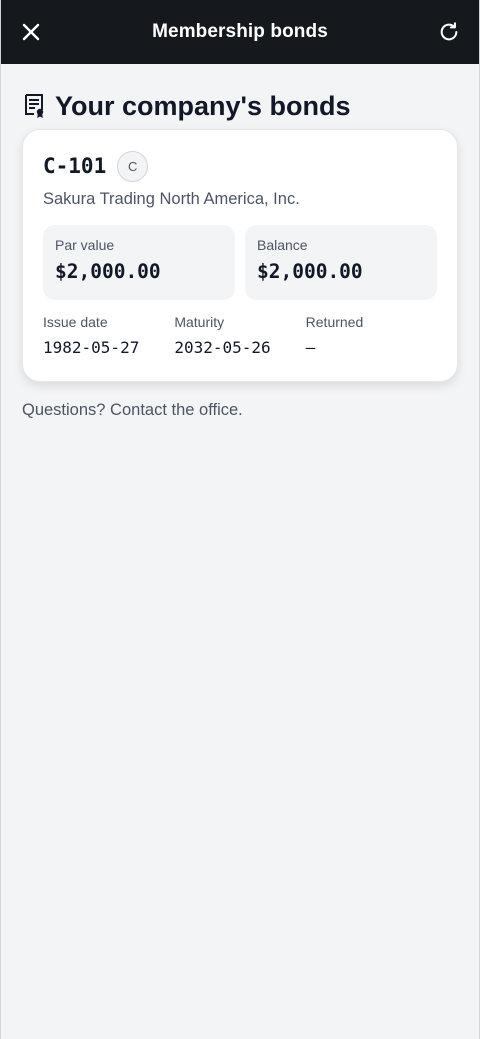  What do you see at coordinates (371, 335) in the screenshot?
I see `returned-field: Returned —` at bounding box center [371, 335].